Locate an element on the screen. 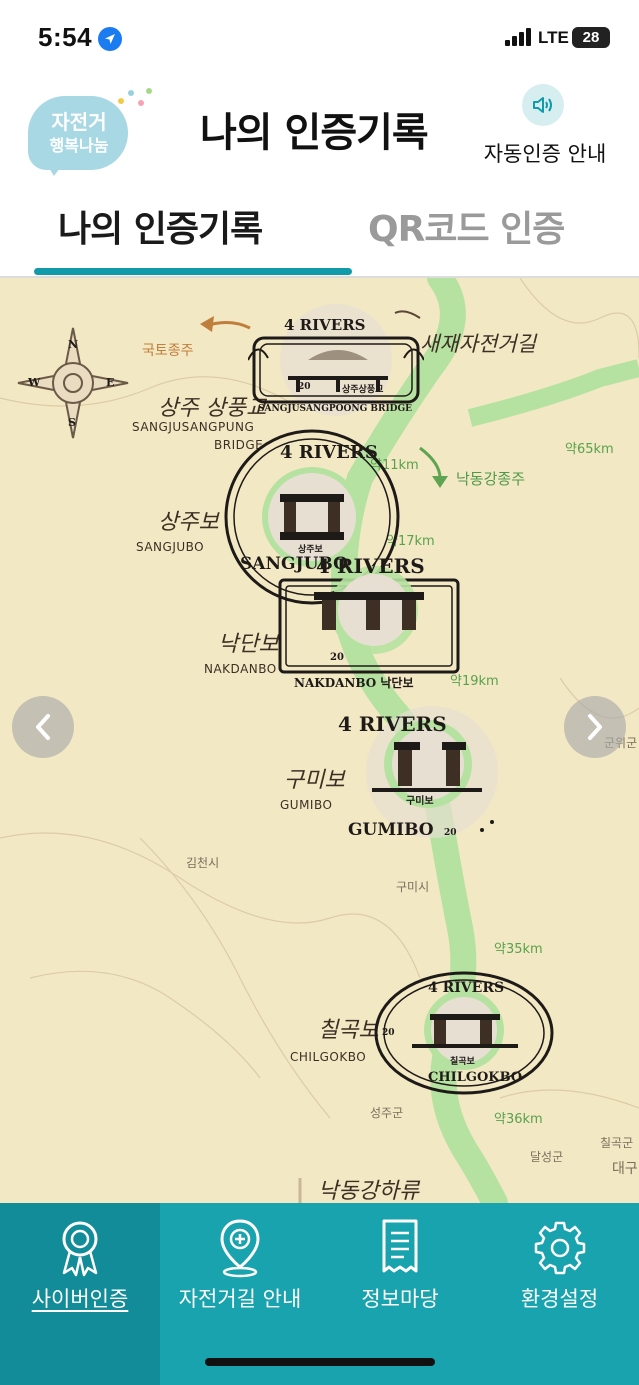  next-page-button is located at coordinates (595, 727).